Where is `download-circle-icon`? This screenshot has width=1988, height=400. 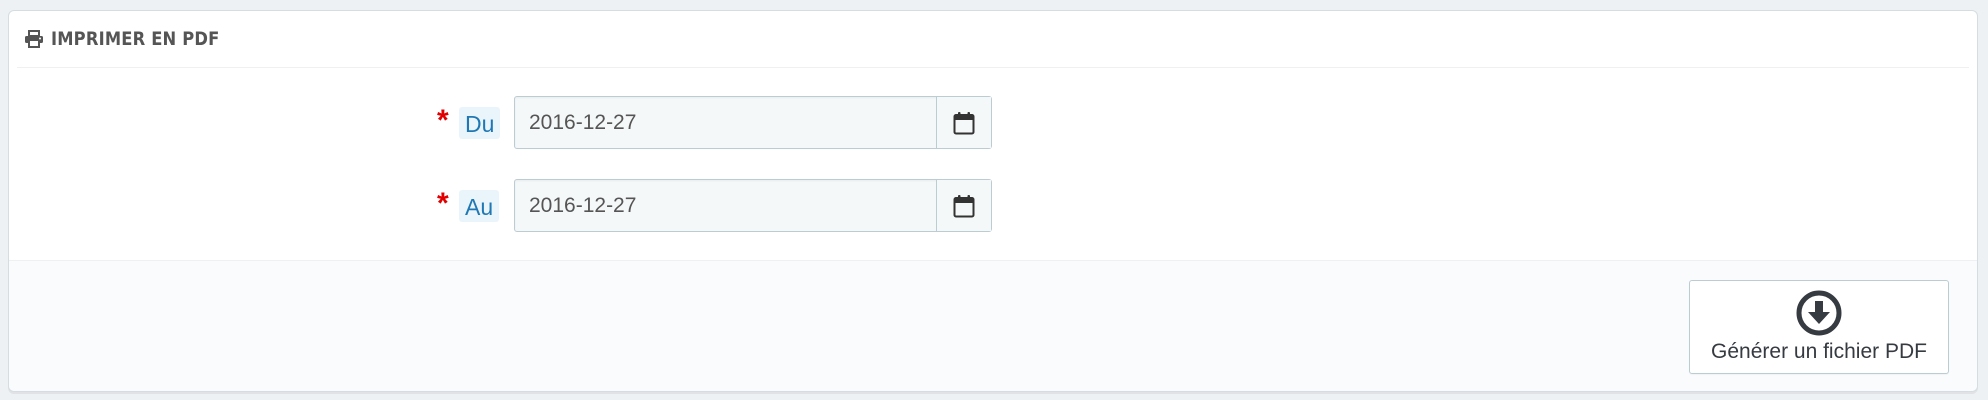 download-circle-icon is located at coordinates (1819, 313).